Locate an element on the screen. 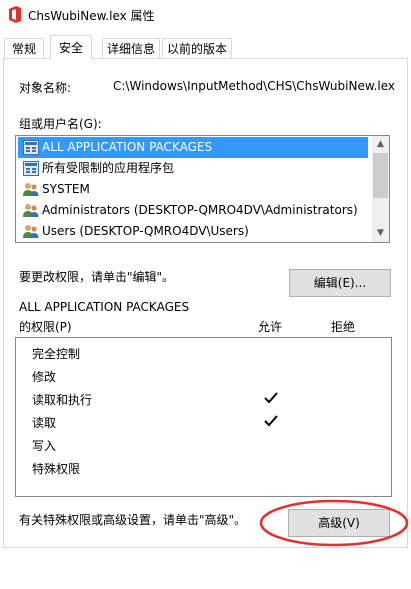 The width and height of the screenshot is (411, 589). permission-row: 特殊权限 is located at coordinates (202, 467).